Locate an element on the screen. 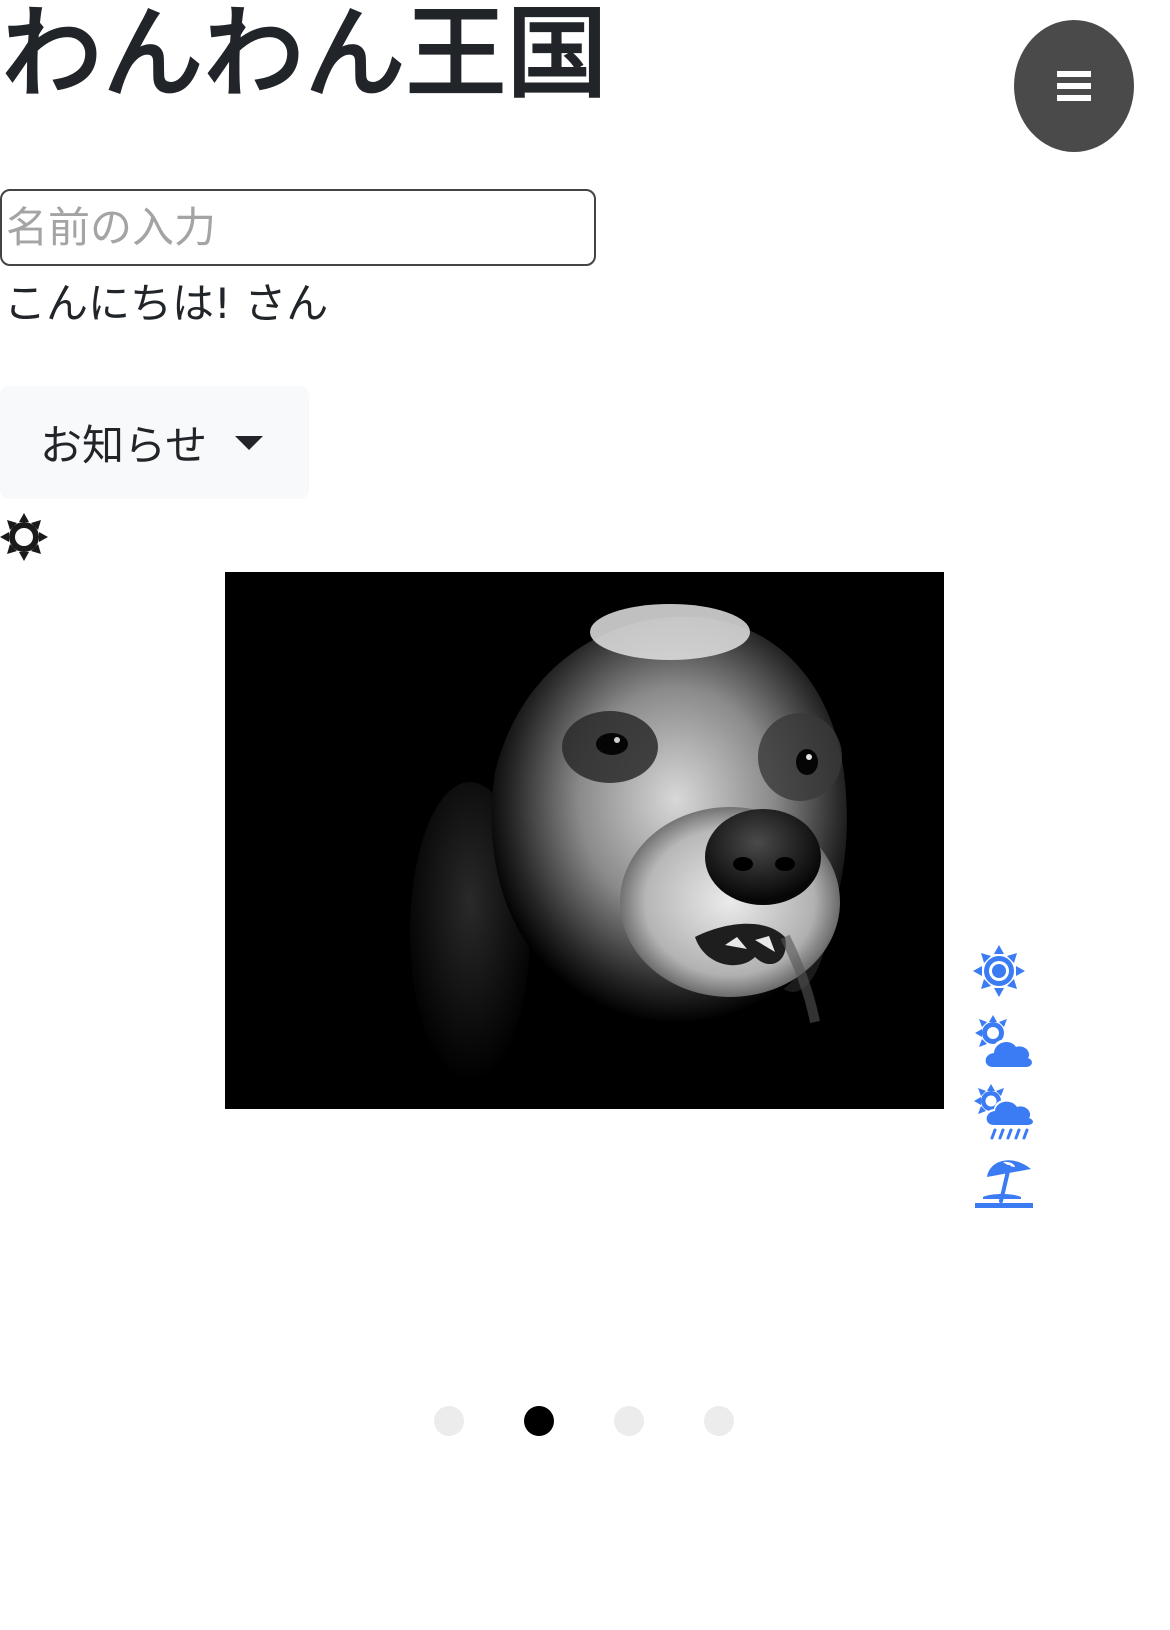  weather-icon-list is located at coordinates (1008, 1083).